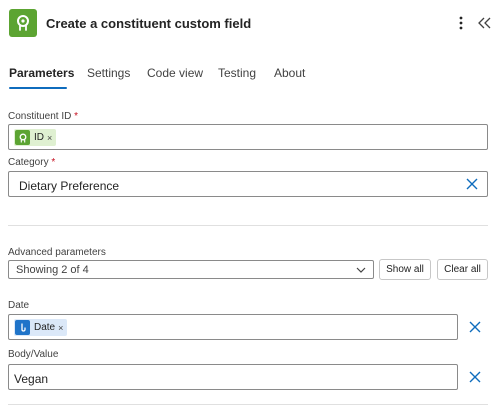  I want to click on trigger-token-icon, so click(22, 327).